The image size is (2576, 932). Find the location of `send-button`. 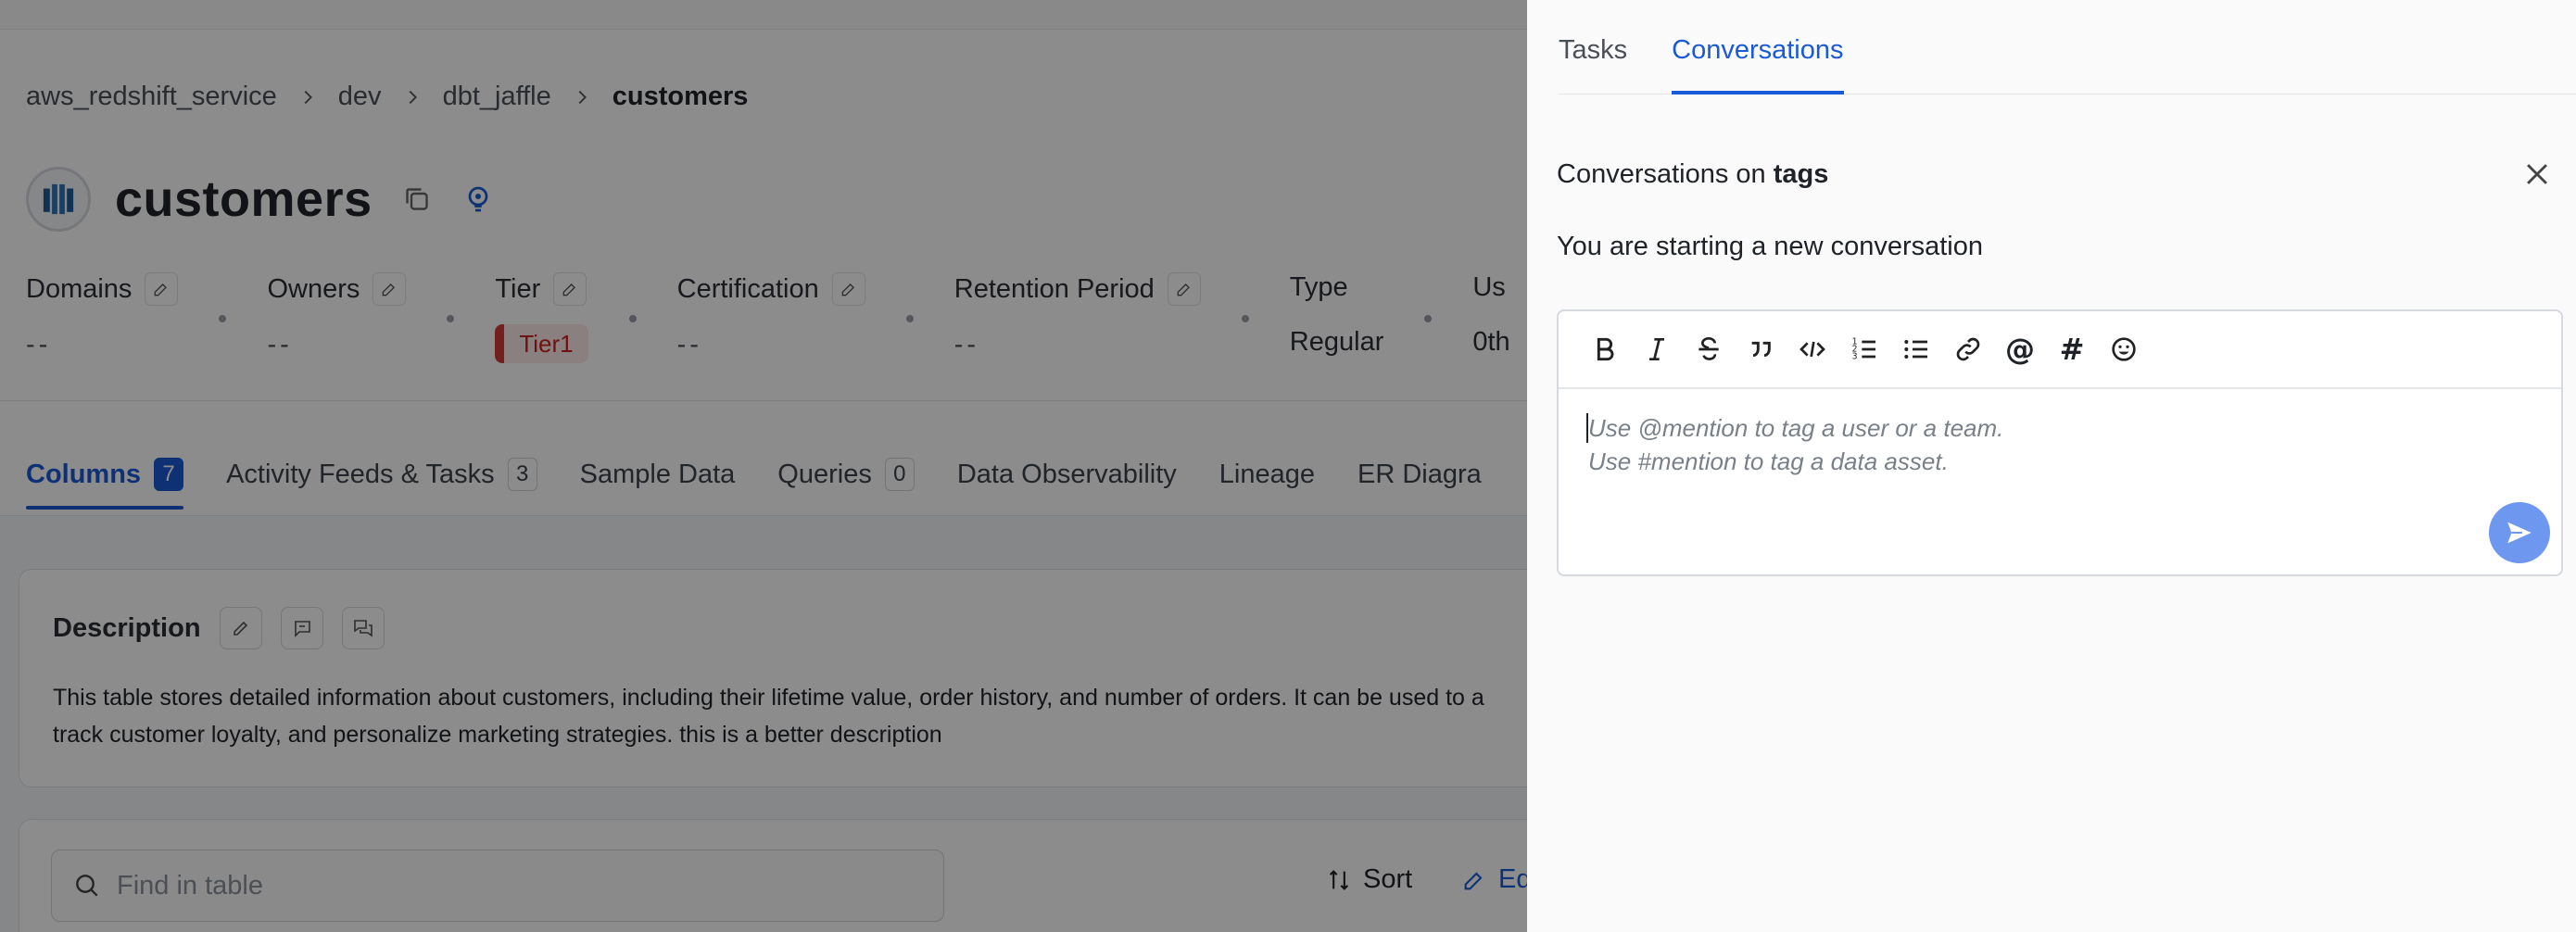

send-button is located at coordinates (2519, 532).